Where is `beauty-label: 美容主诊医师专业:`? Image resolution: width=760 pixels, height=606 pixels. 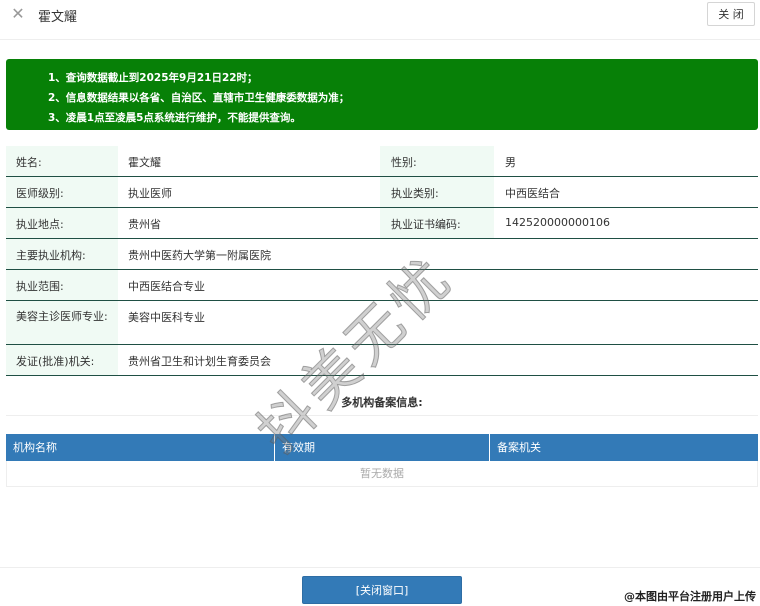
beauty-label: 美容主诊医师专业: is located at coordinates (62, 322).